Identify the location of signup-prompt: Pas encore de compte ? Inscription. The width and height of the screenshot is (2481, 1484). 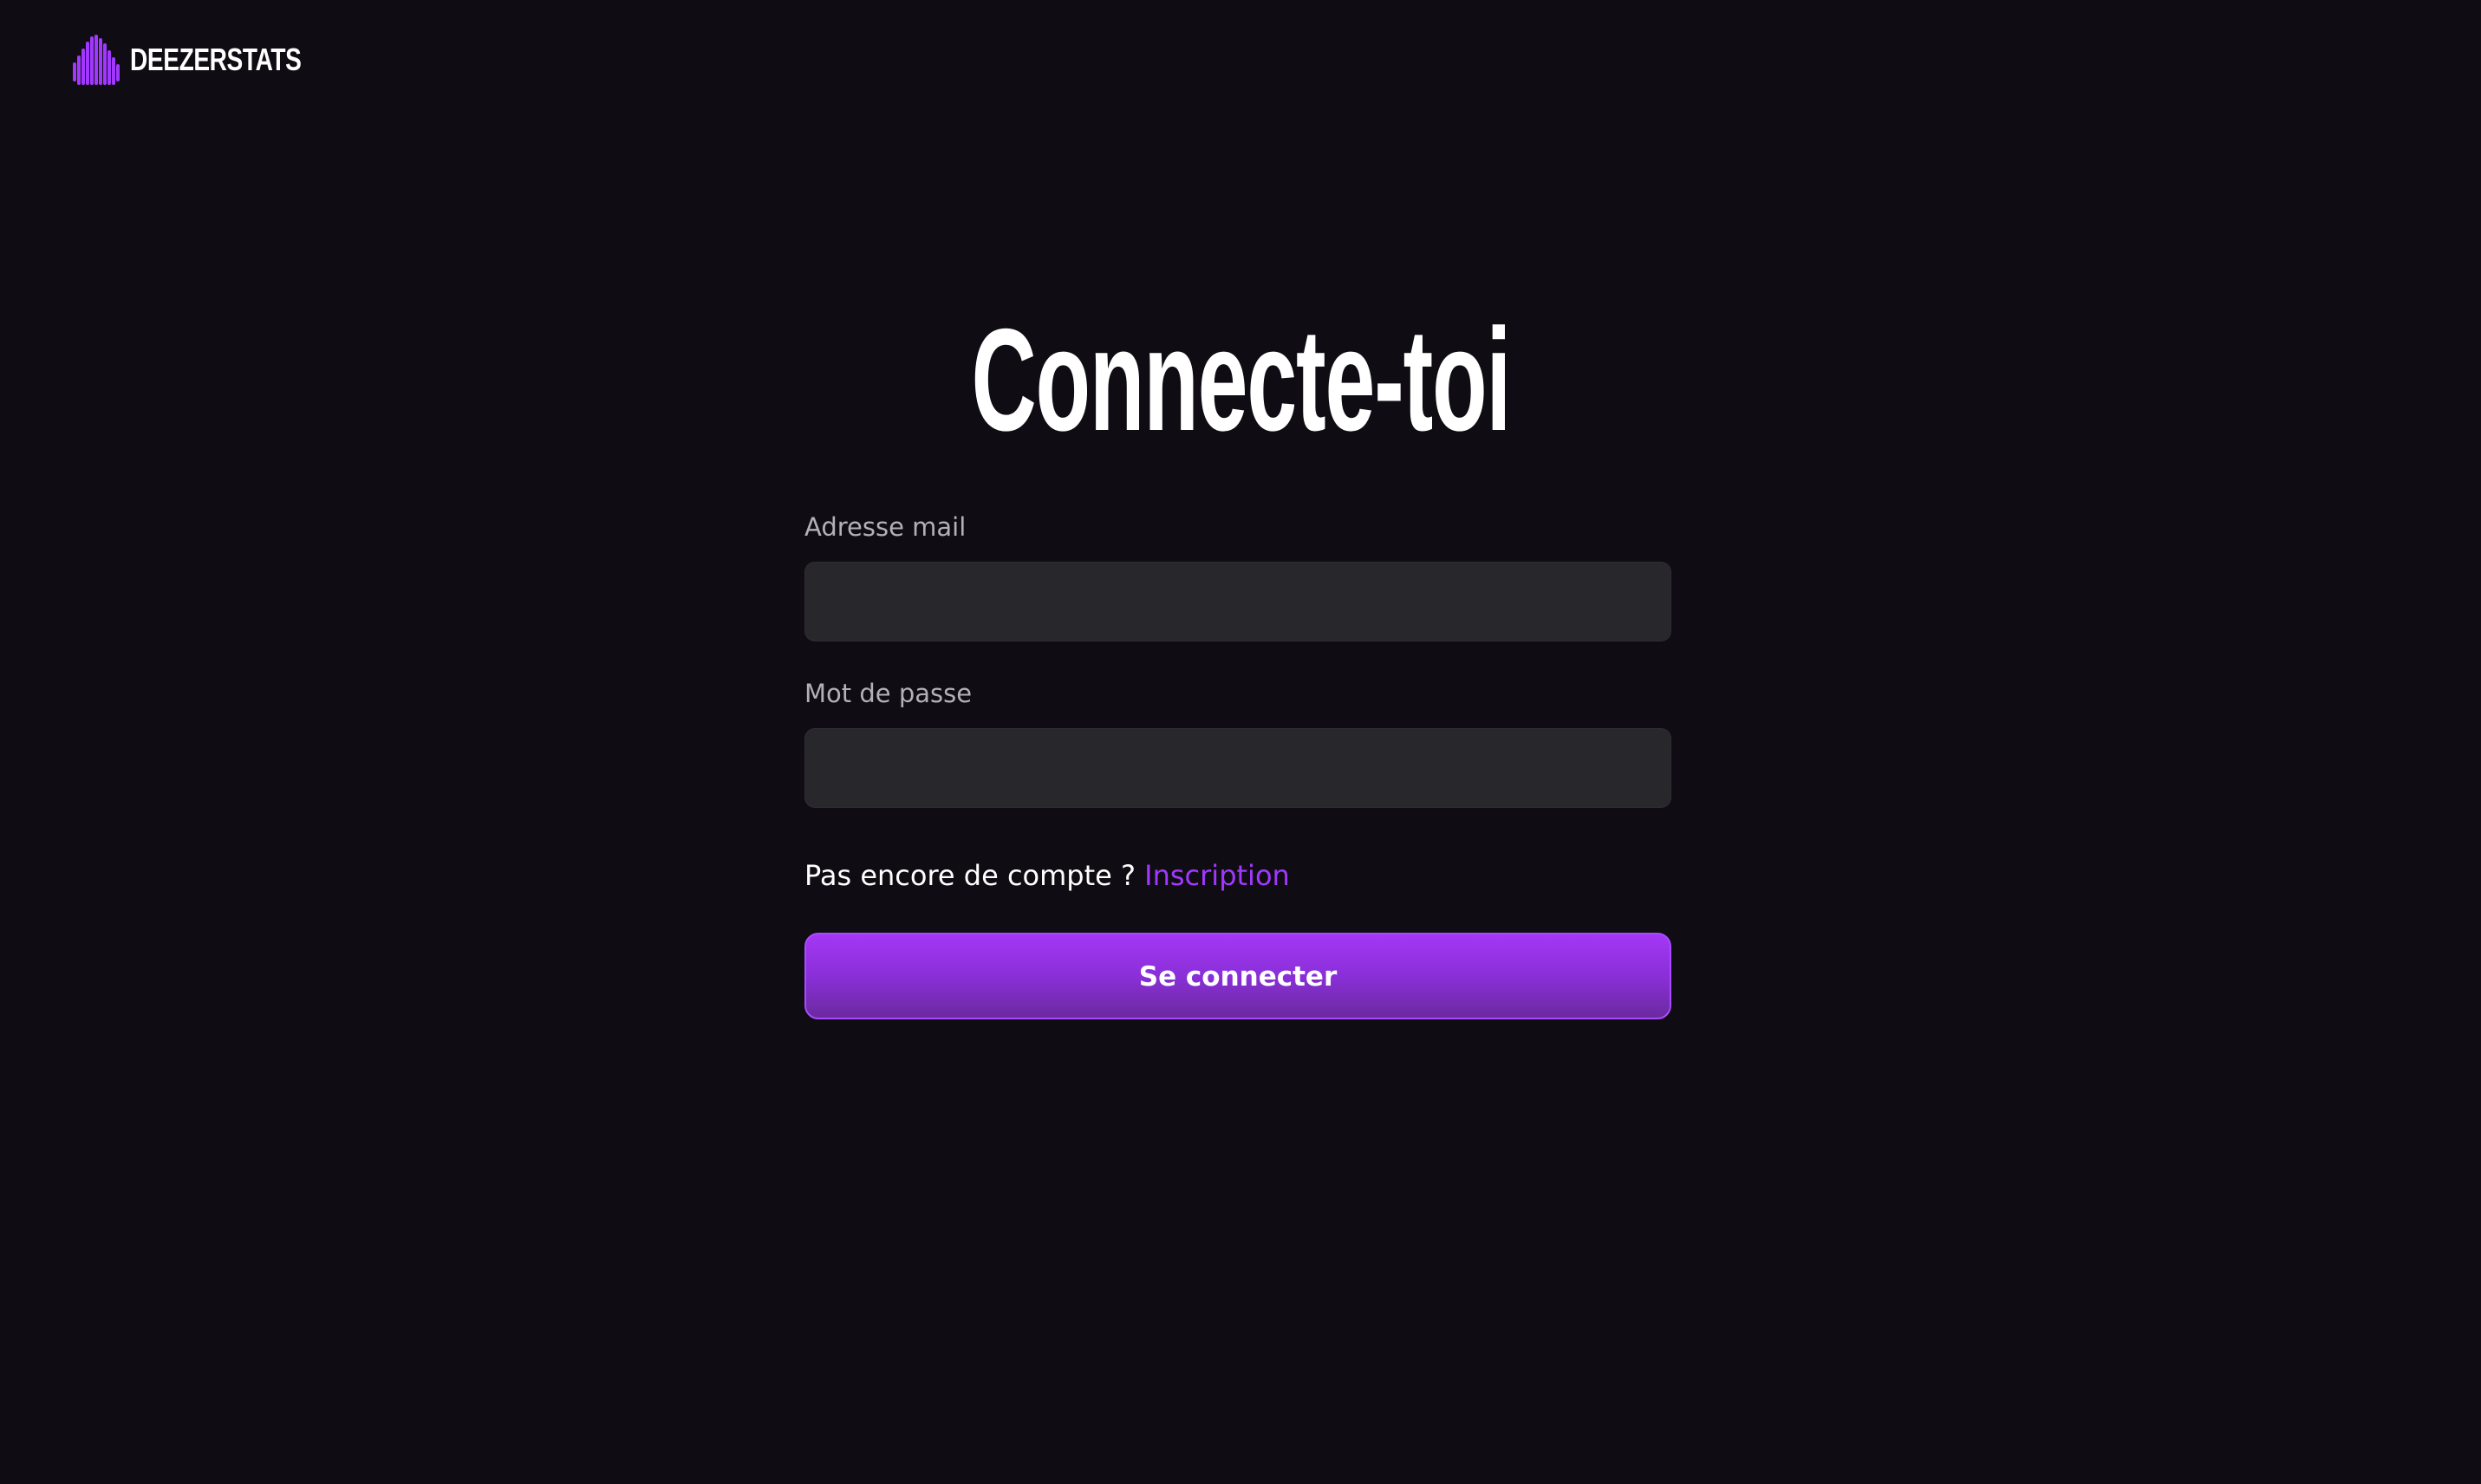
(1237, 875).